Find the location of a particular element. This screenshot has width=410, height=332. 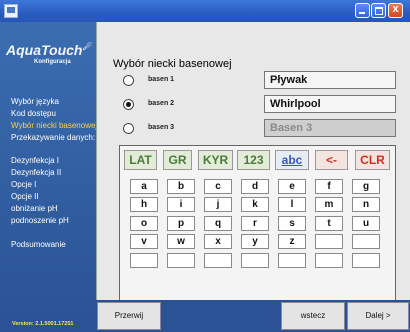

maximize-button is located at coordinates (378, 10).